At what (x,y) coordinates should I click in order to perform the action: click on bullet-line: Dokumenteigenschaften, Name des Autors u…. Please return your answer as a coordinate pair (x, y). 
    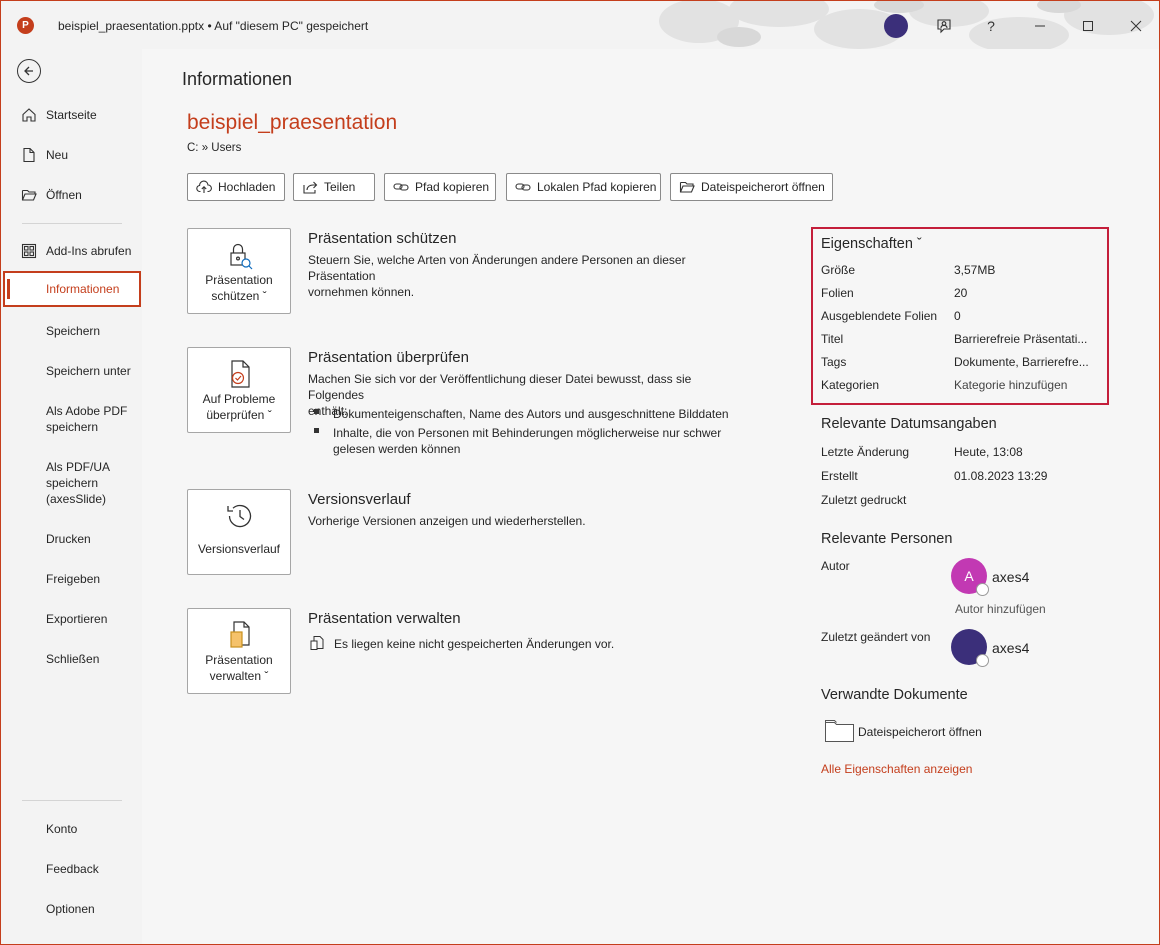
    Looking at the image, I should click on (531, 414).